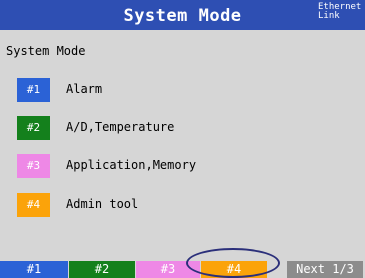 Image resolution: width=365 pixels, height=278 pixels. What do you see at coordinates (131, 165) in the screenshot?
I see `menu-label-application-memory: Application,Memory` at bounding box center [131, 165].